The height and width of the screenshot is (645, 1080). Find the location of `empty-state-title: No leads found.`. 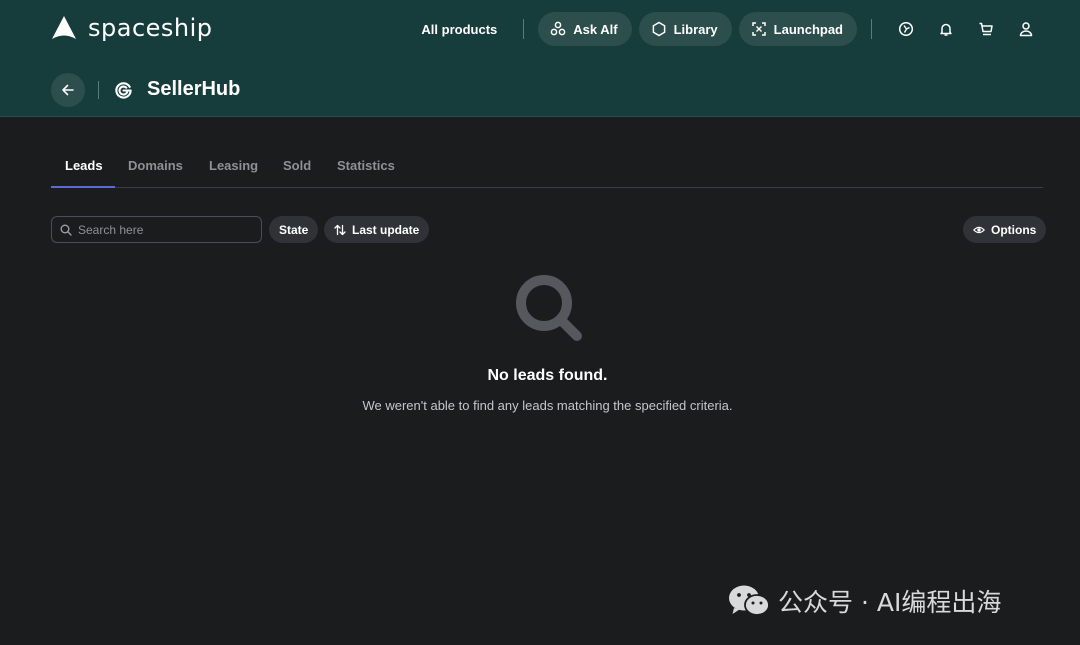

empty-state-title: No leads found. is located at coordinates (547, 375).